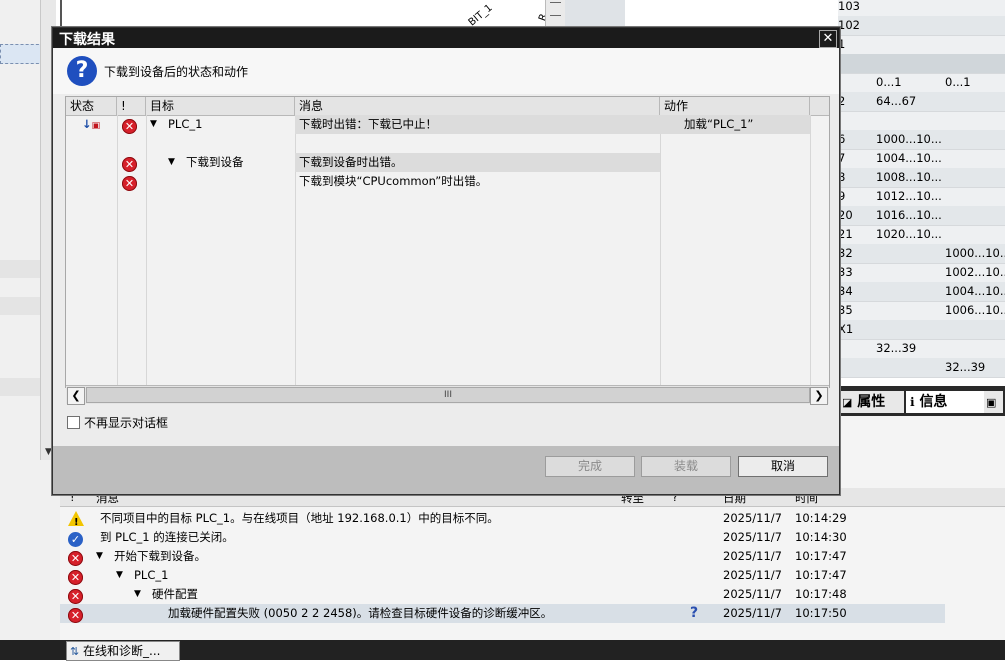 The image size is (1005, 661). I want to click on scroll-thumb: III, so click(448, 395).